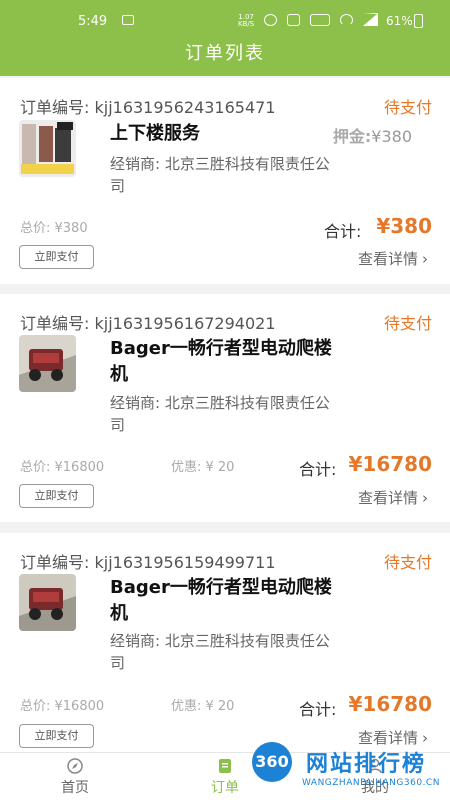 The width and height of the screenshot is (450, 800). I want to click on nav-bar: 订单列表, so click(225, 56).